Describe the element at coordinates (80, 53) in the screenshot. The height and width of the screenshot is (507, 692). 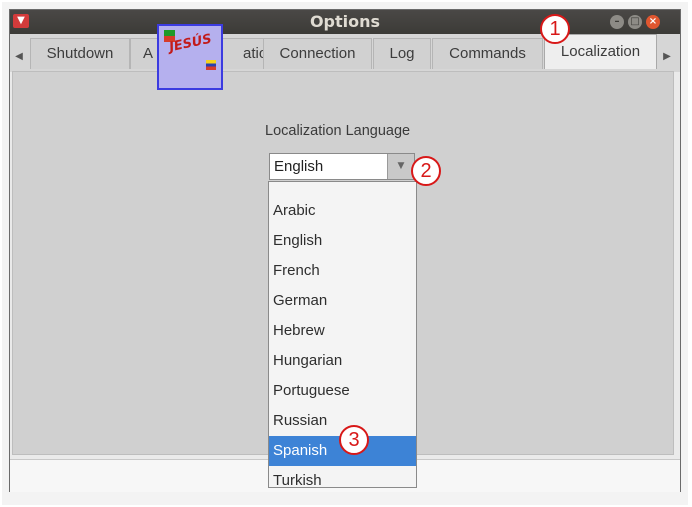
I see `tab-shutdown: Shutdown` at that location.